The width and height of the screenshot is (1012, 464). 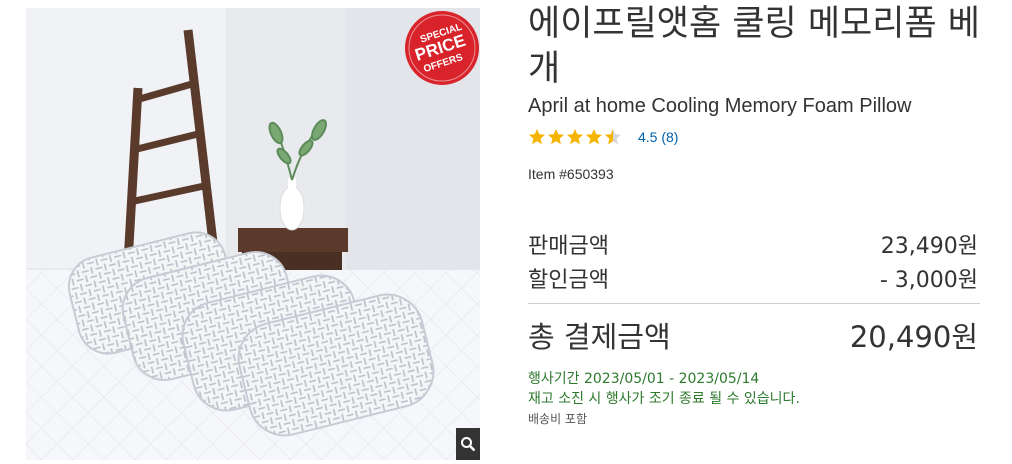 What do you see at coordinates (928, 280) in the screenshot?
I see `discount-value: - 3,000원` at bounding box center [928, 280].